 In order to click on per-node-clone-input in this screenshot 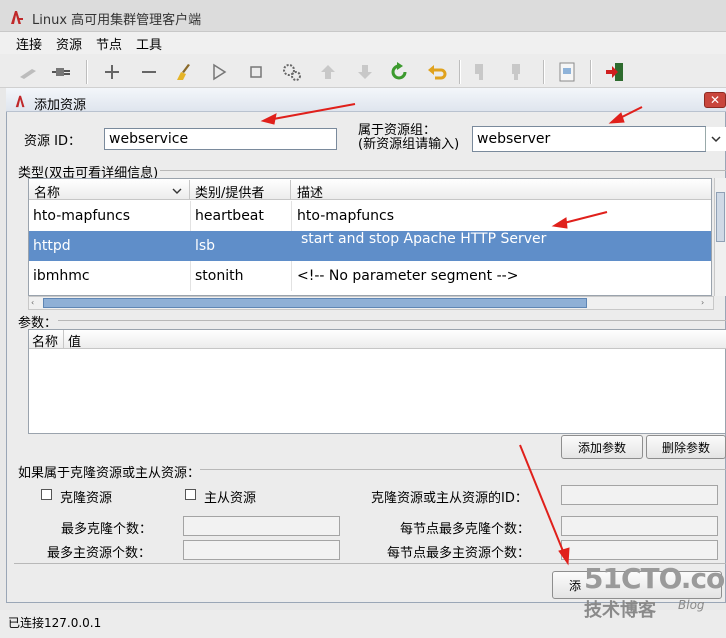, I will do `click(639, 526)`.